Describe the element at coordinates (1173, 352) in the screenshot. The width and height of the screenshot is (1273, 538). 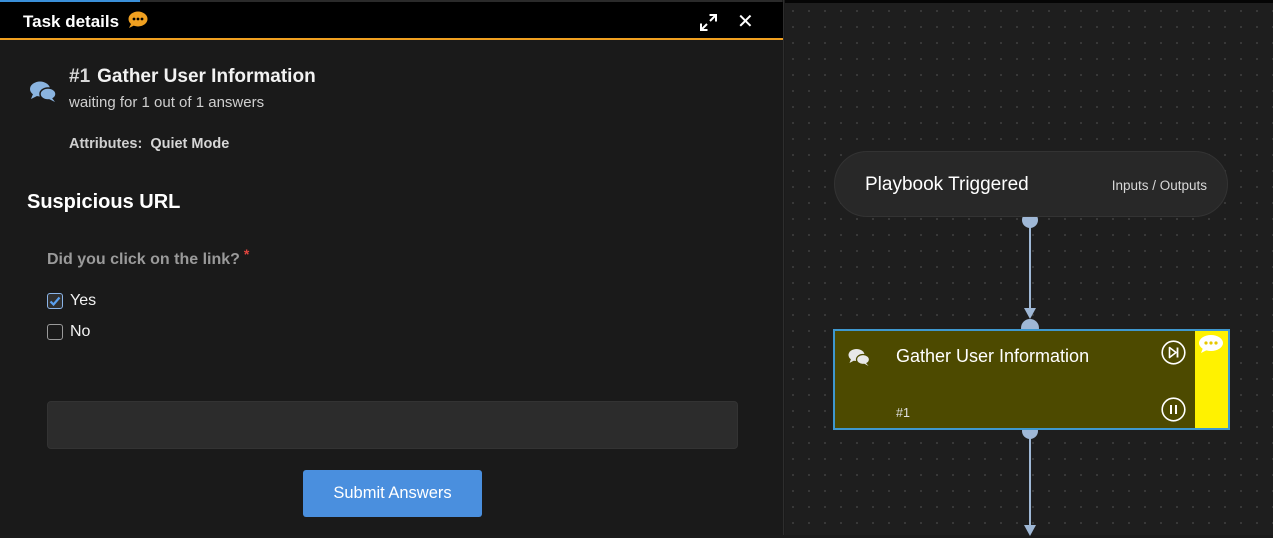
I see `skip-icon` at that location.